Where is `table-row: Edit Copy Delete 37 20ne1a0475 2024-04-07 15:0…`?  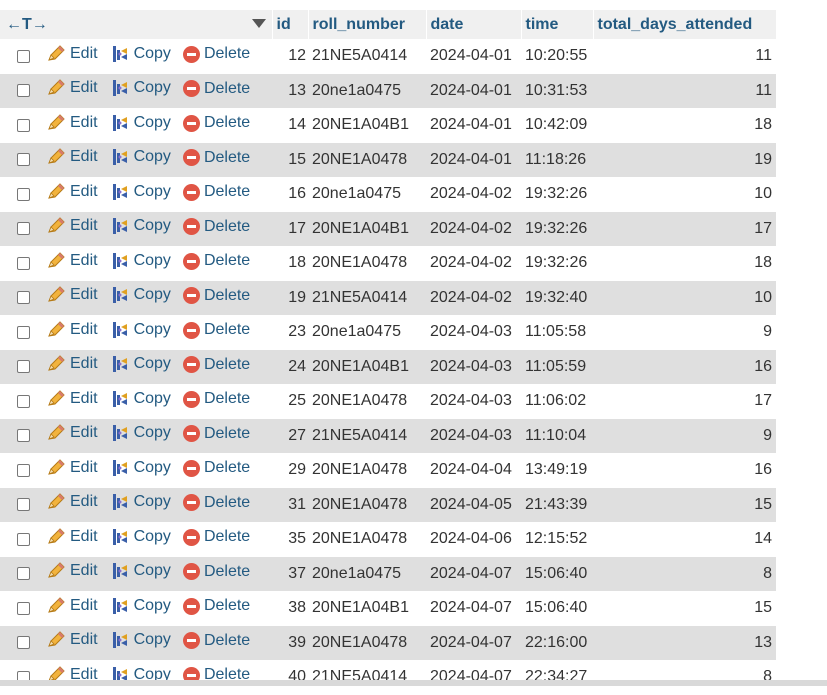 table-row: Edit Copy Delete 37 20ne1a0475 2024-04-07 15:0… is located at coordinates (388, 573).